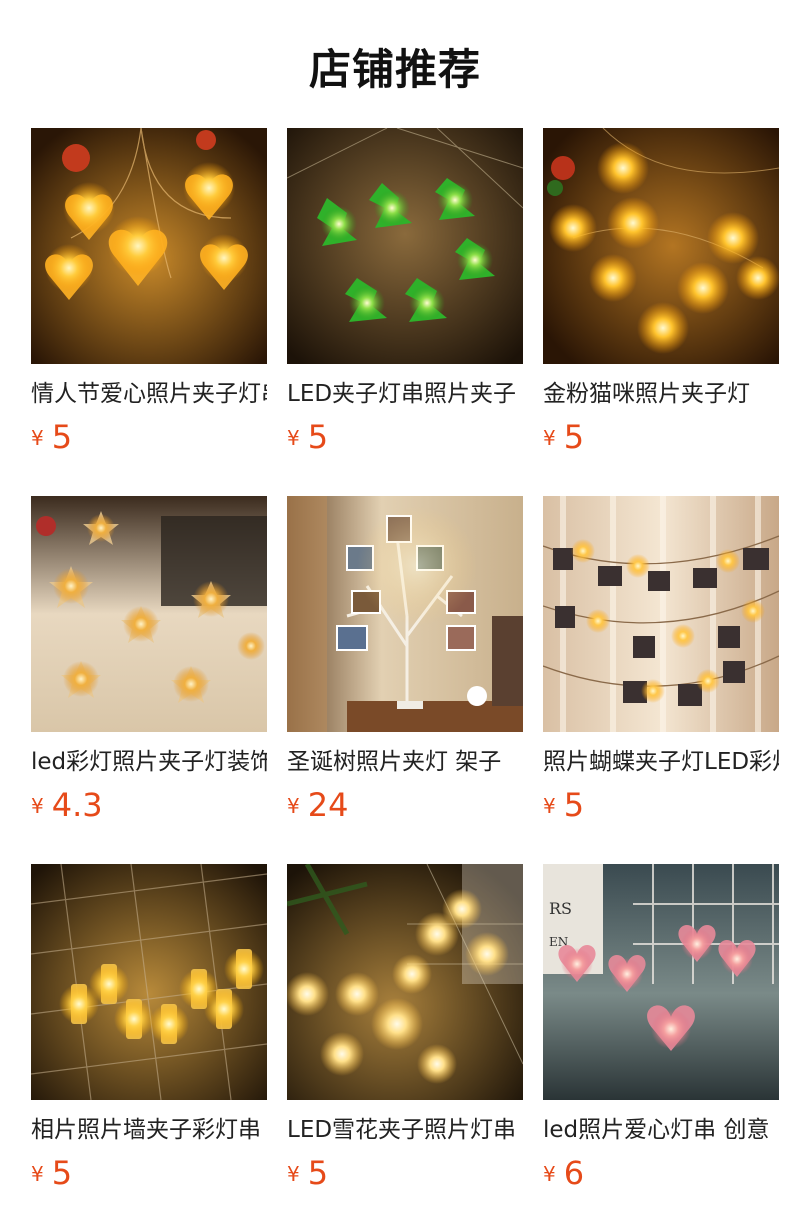  What do you see at coordinates (149, 762) in the screenshot?
I see `product-name: led彩灯照片夹子灯装饰` at bounding box center [149, 762].